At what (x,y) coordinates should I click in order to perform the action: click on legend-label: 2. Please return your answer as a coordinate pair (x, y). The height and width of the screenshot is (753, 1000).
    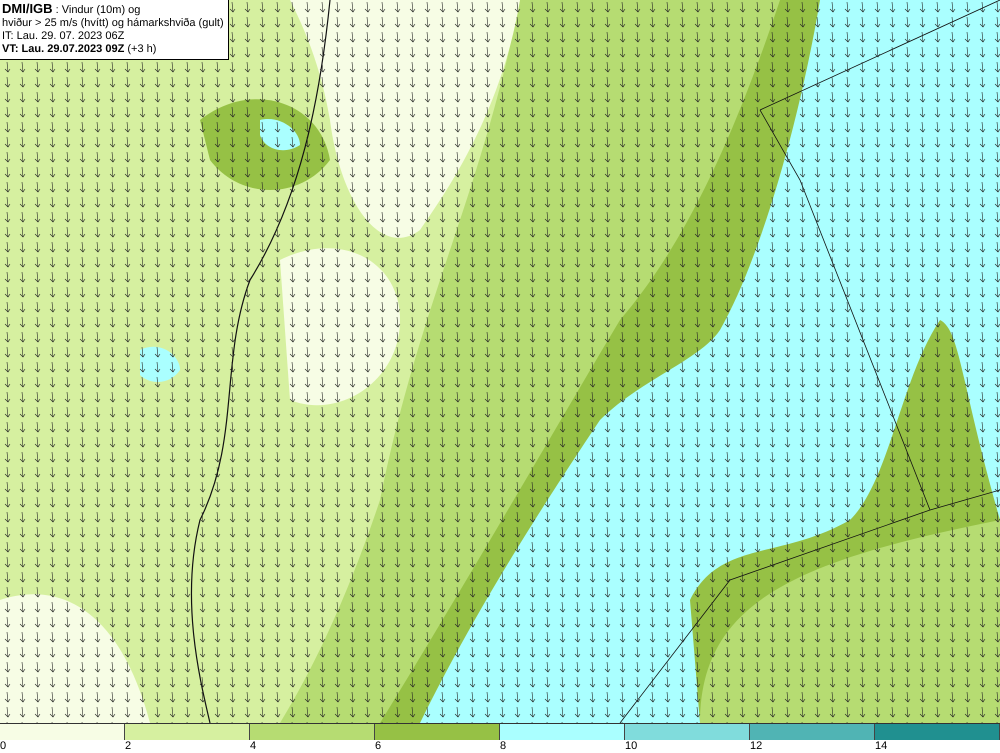
    Looking at the image, I should click on (128, 746).